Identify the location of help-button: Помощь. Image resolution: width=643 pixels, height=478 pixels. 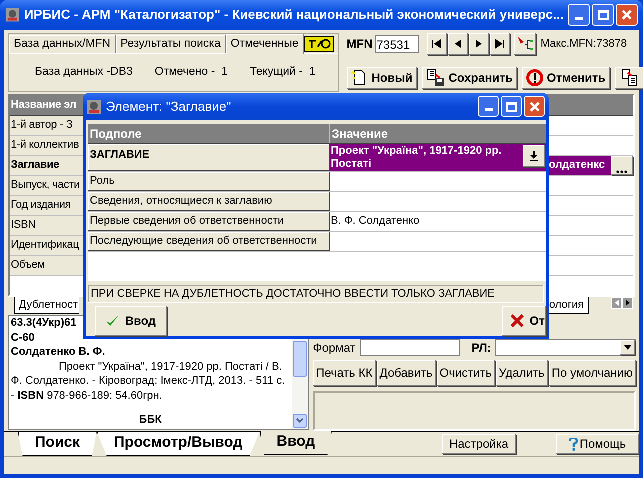
(597, 444).